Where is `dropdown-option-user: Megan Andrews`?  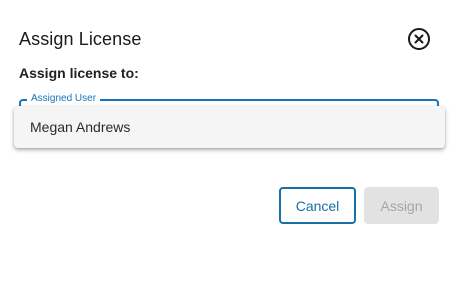 dropdown-option-user: Megan Andrews is located at coordinates (229, 127).